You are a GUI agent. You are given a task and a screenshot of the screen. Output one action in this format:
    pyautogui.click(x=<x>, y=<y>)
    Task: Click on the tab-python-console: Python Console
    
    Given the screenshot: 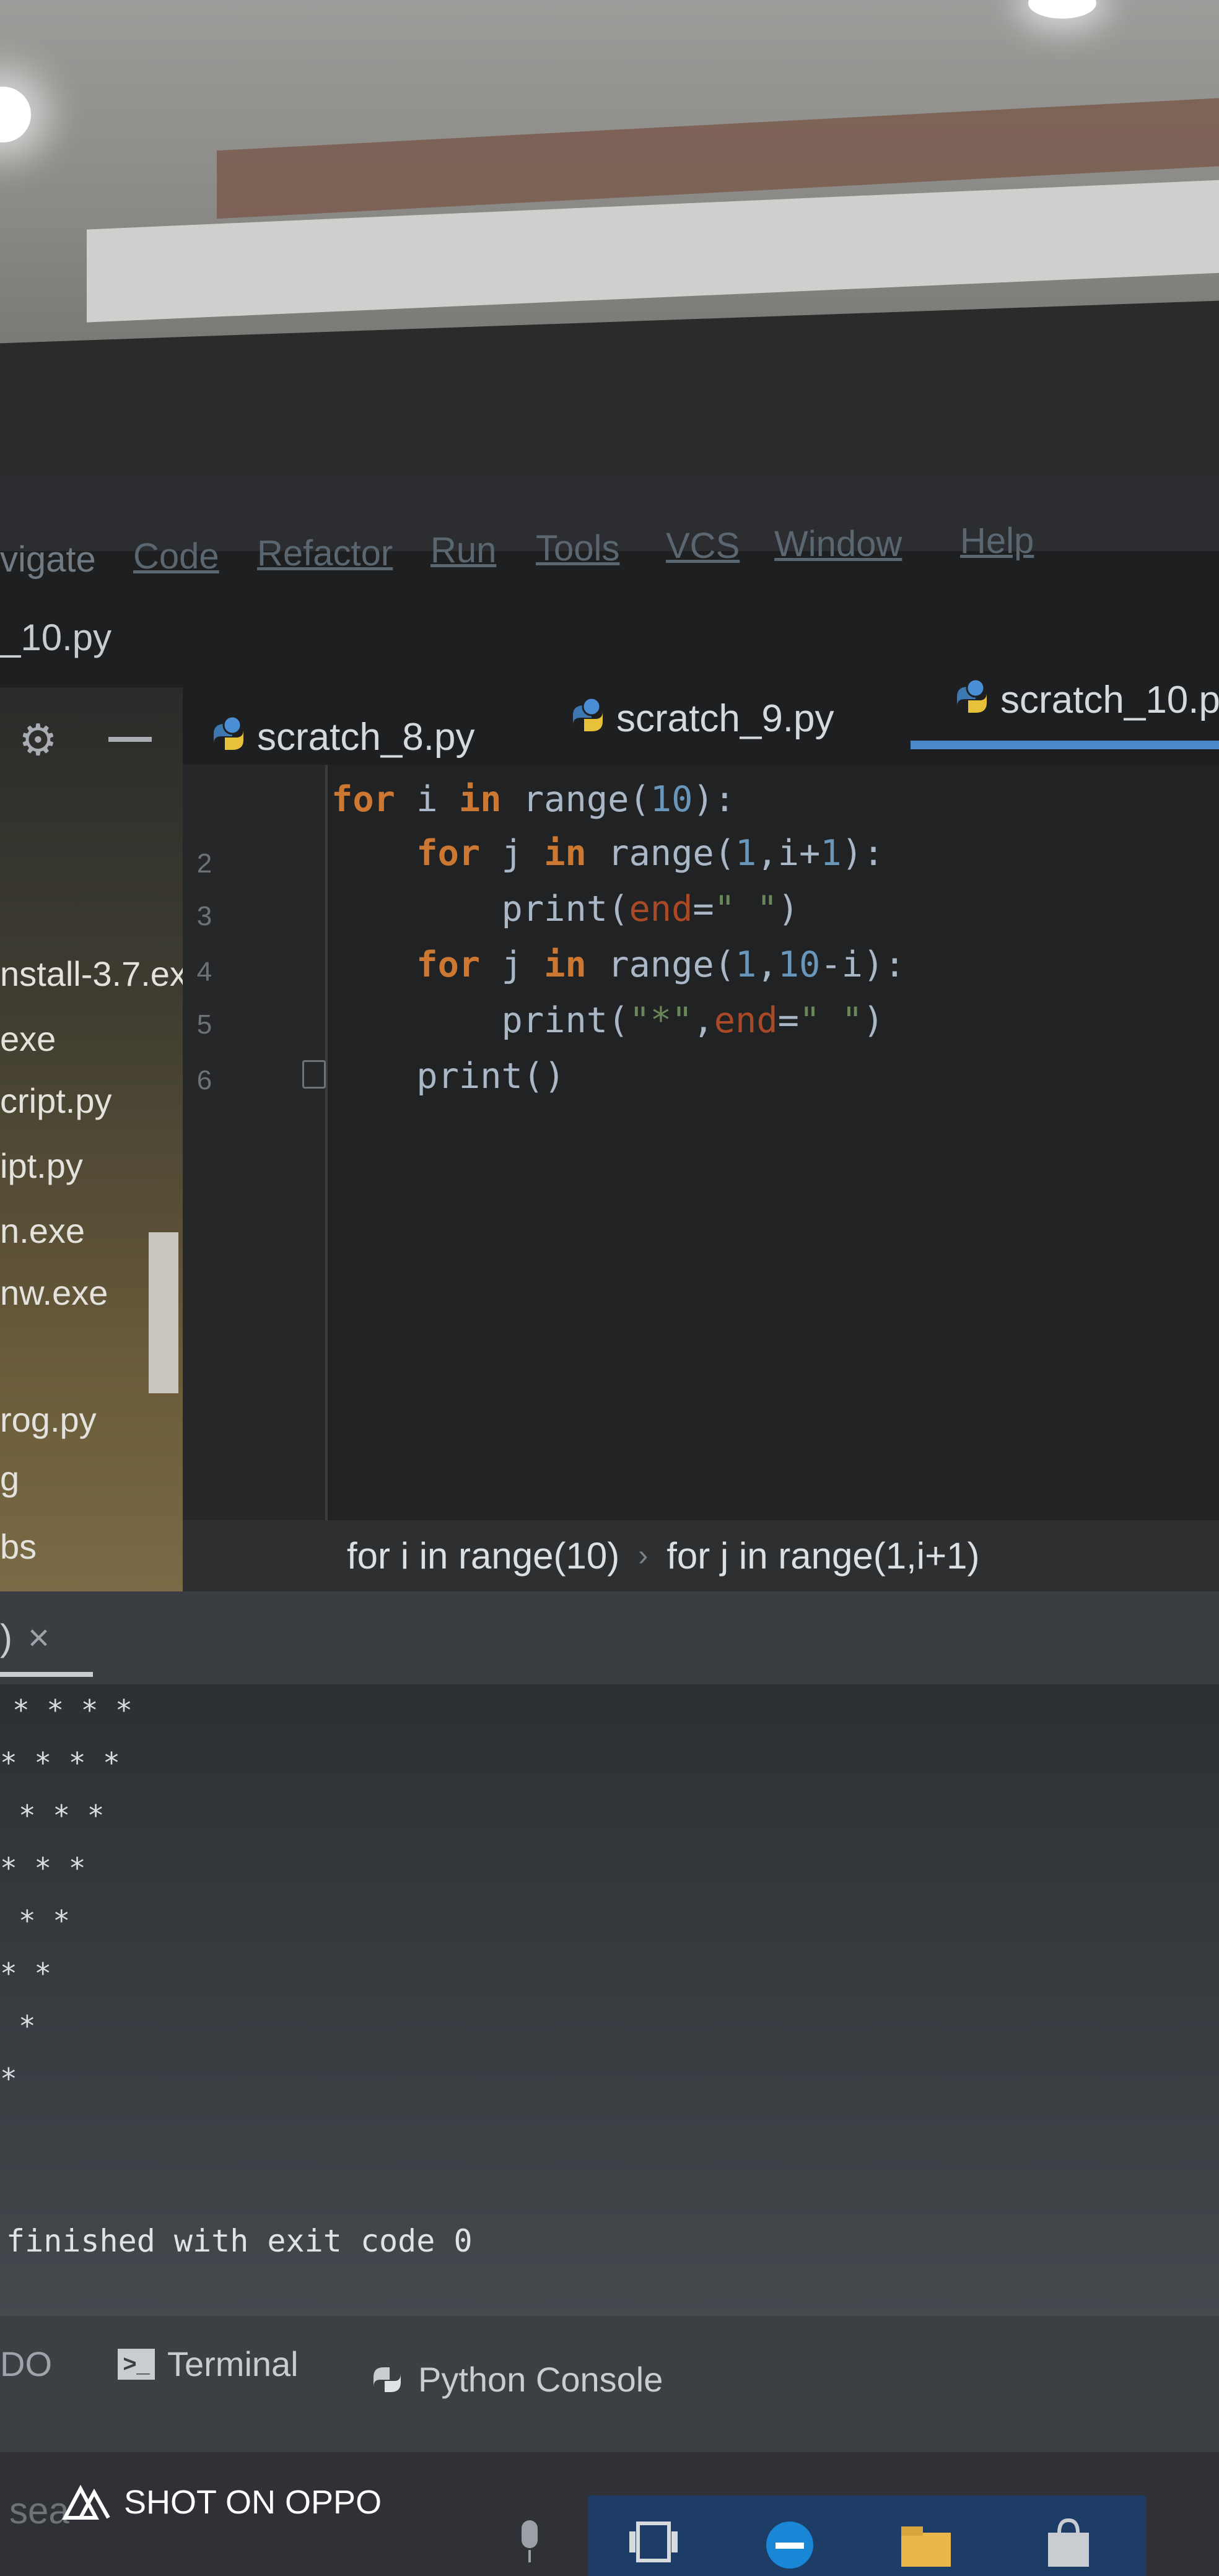 What is the action you would take?
    pyautogui.click(x=516, y=2379)
    